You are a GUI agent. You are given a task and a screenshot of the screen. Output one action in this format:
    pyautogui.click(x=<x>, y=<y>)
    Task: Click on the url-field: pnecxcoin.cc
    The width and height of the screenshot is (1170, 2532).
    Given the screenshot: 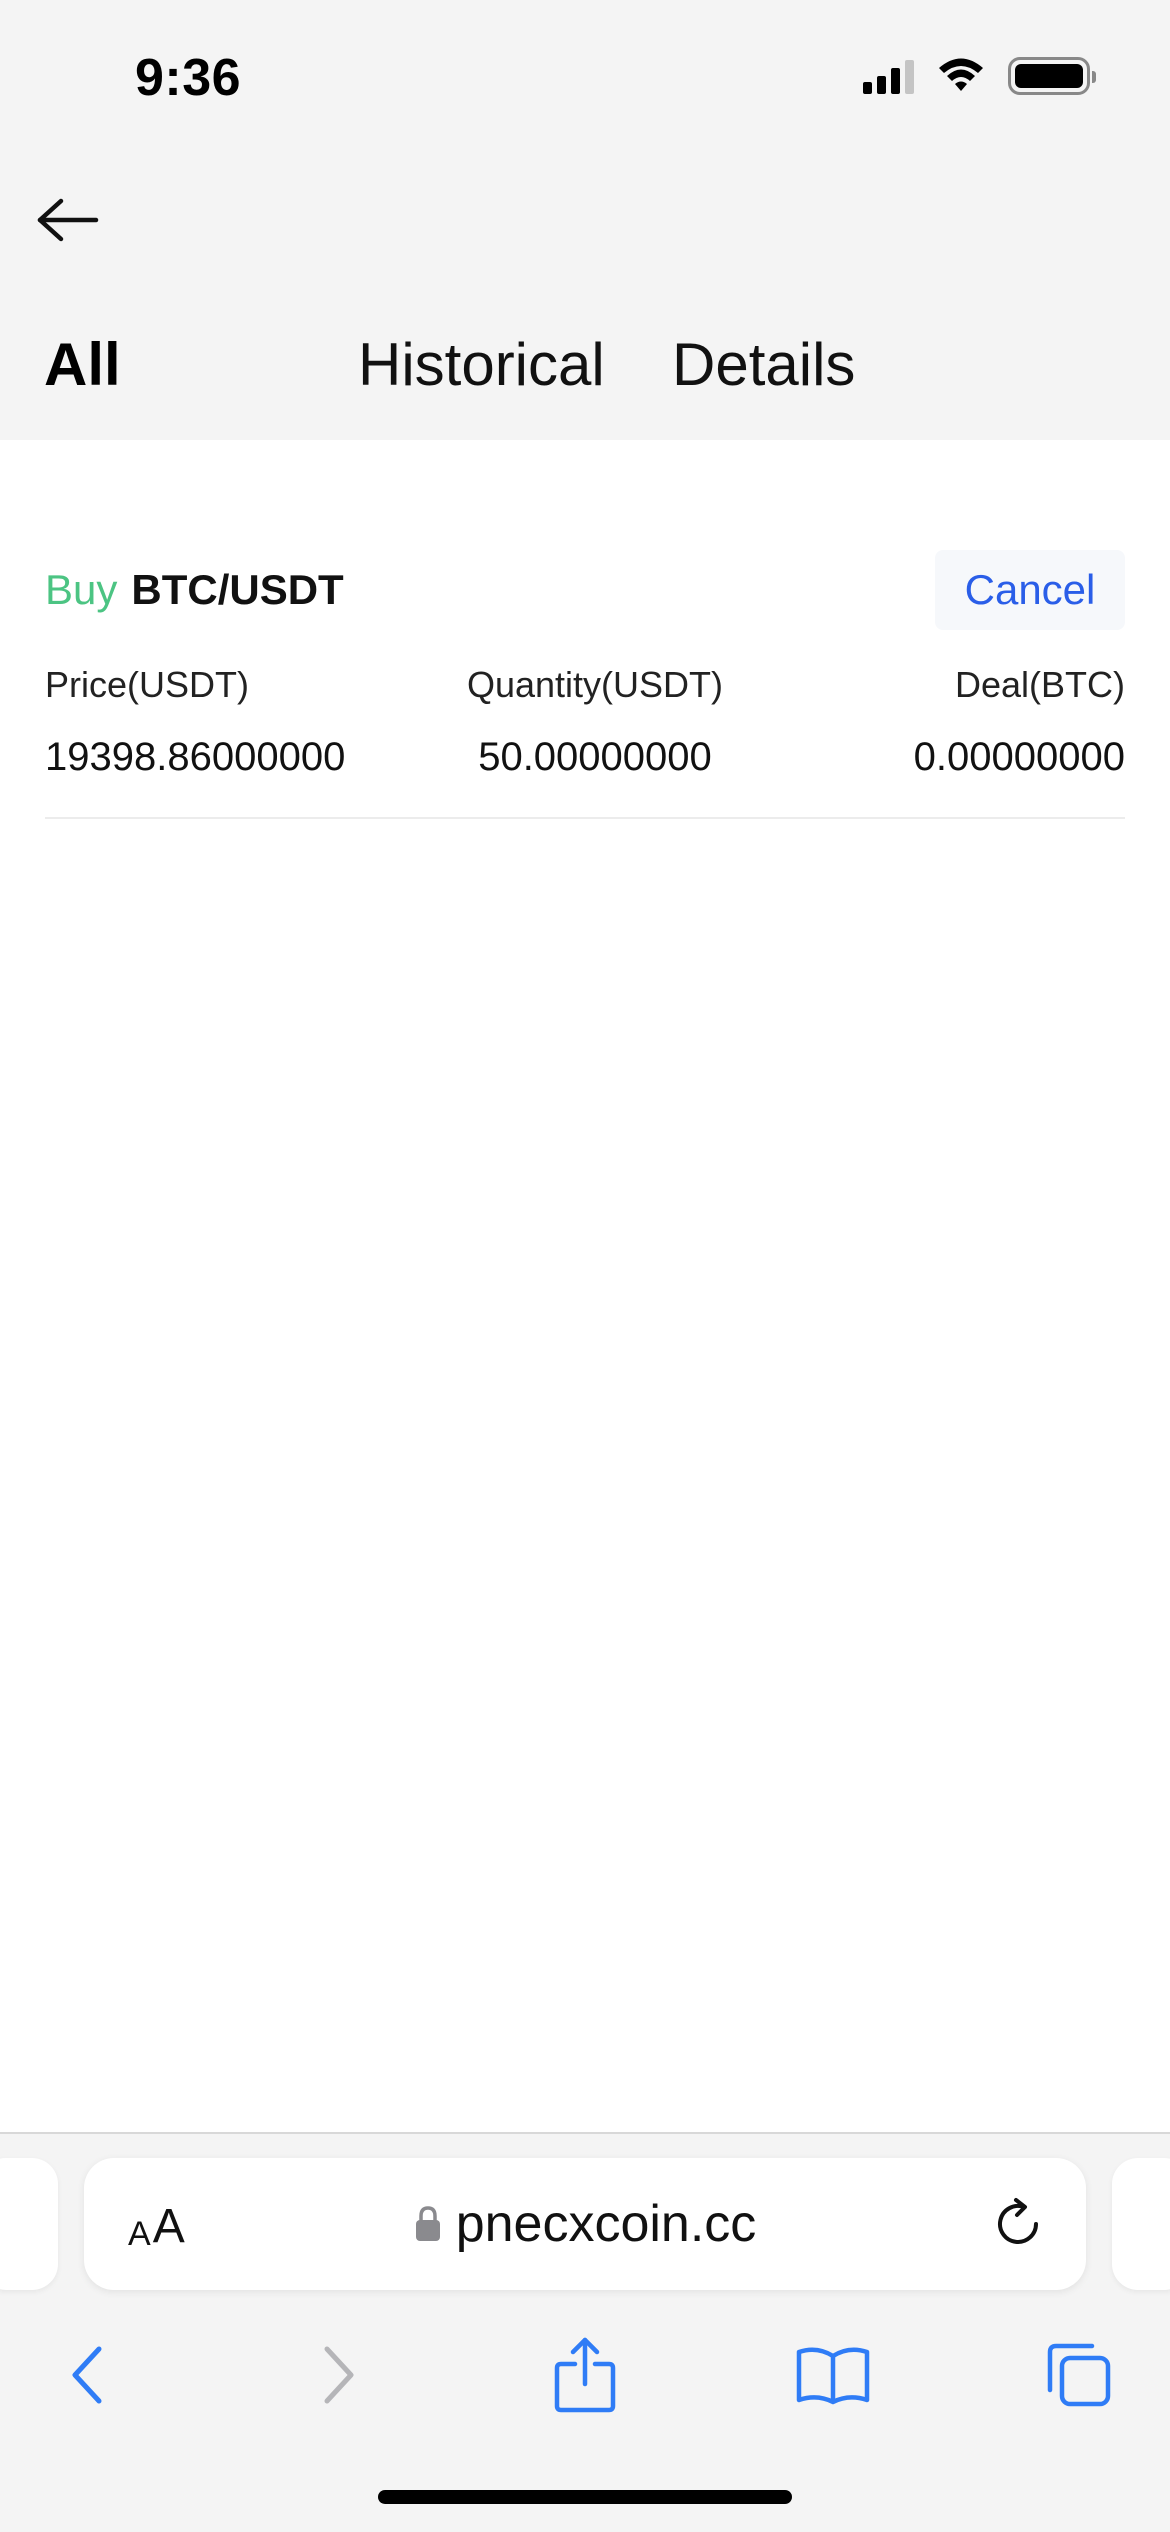 What is the action you would take?
    pyautogui.click(x=585, y=2224)
    